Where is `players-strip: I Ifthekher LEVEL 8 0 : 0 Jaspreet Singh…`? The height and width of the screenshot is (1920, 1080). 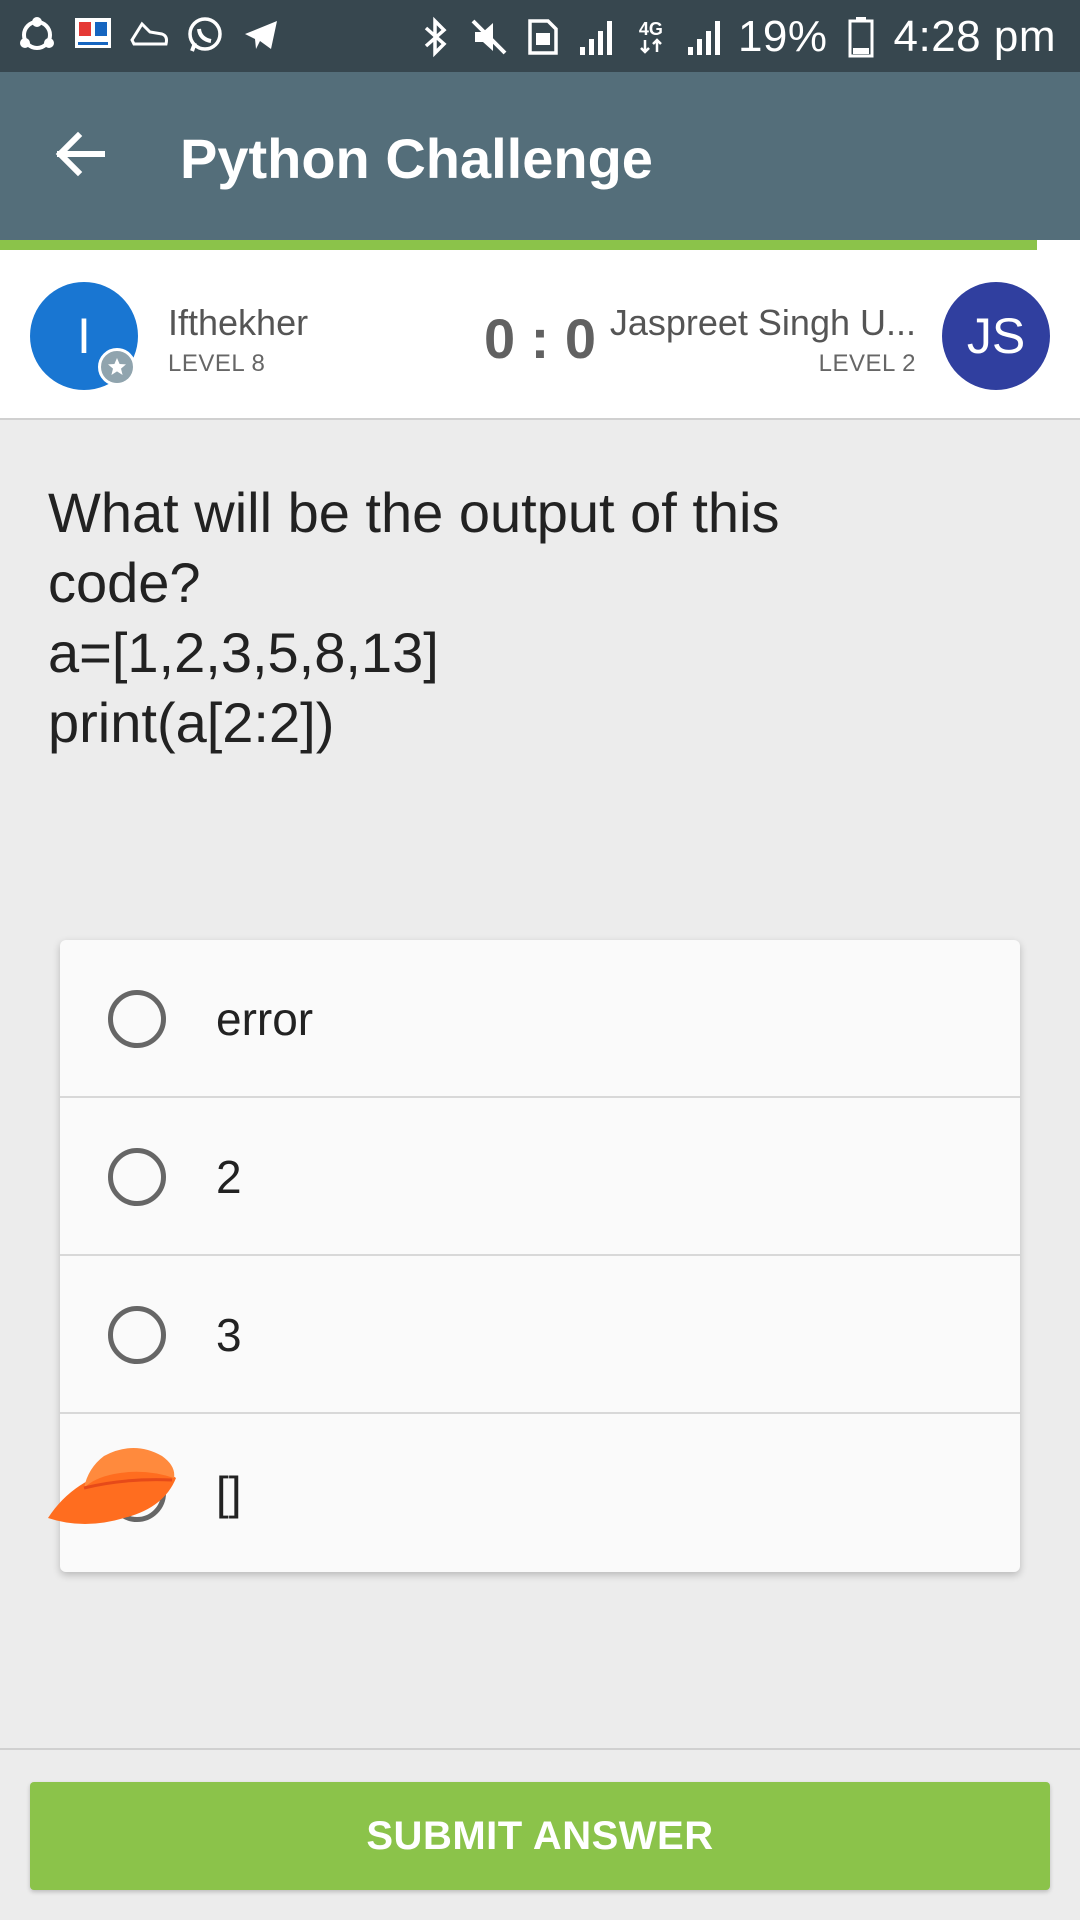
players-strip: I Ifthekher LEVEL 8 0 : 0 Jaspreet Singh… is located at coordinates (540, 335).